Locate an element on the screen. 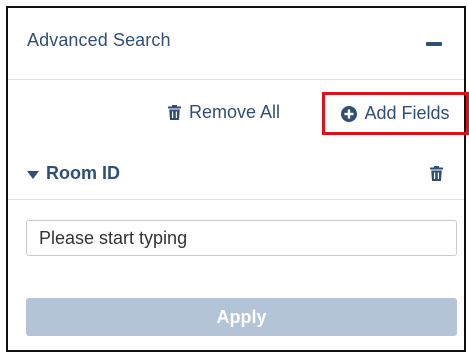  add-fields-label: Add Fields is located at coordinates (407, 113).